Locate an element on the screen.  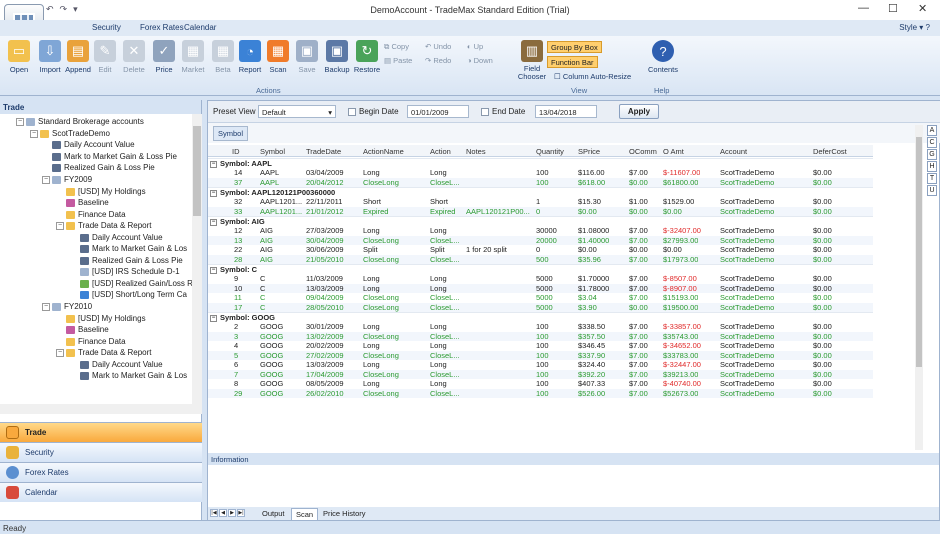
tree-vertical-scrollbar is located at coordinates (197, 259).